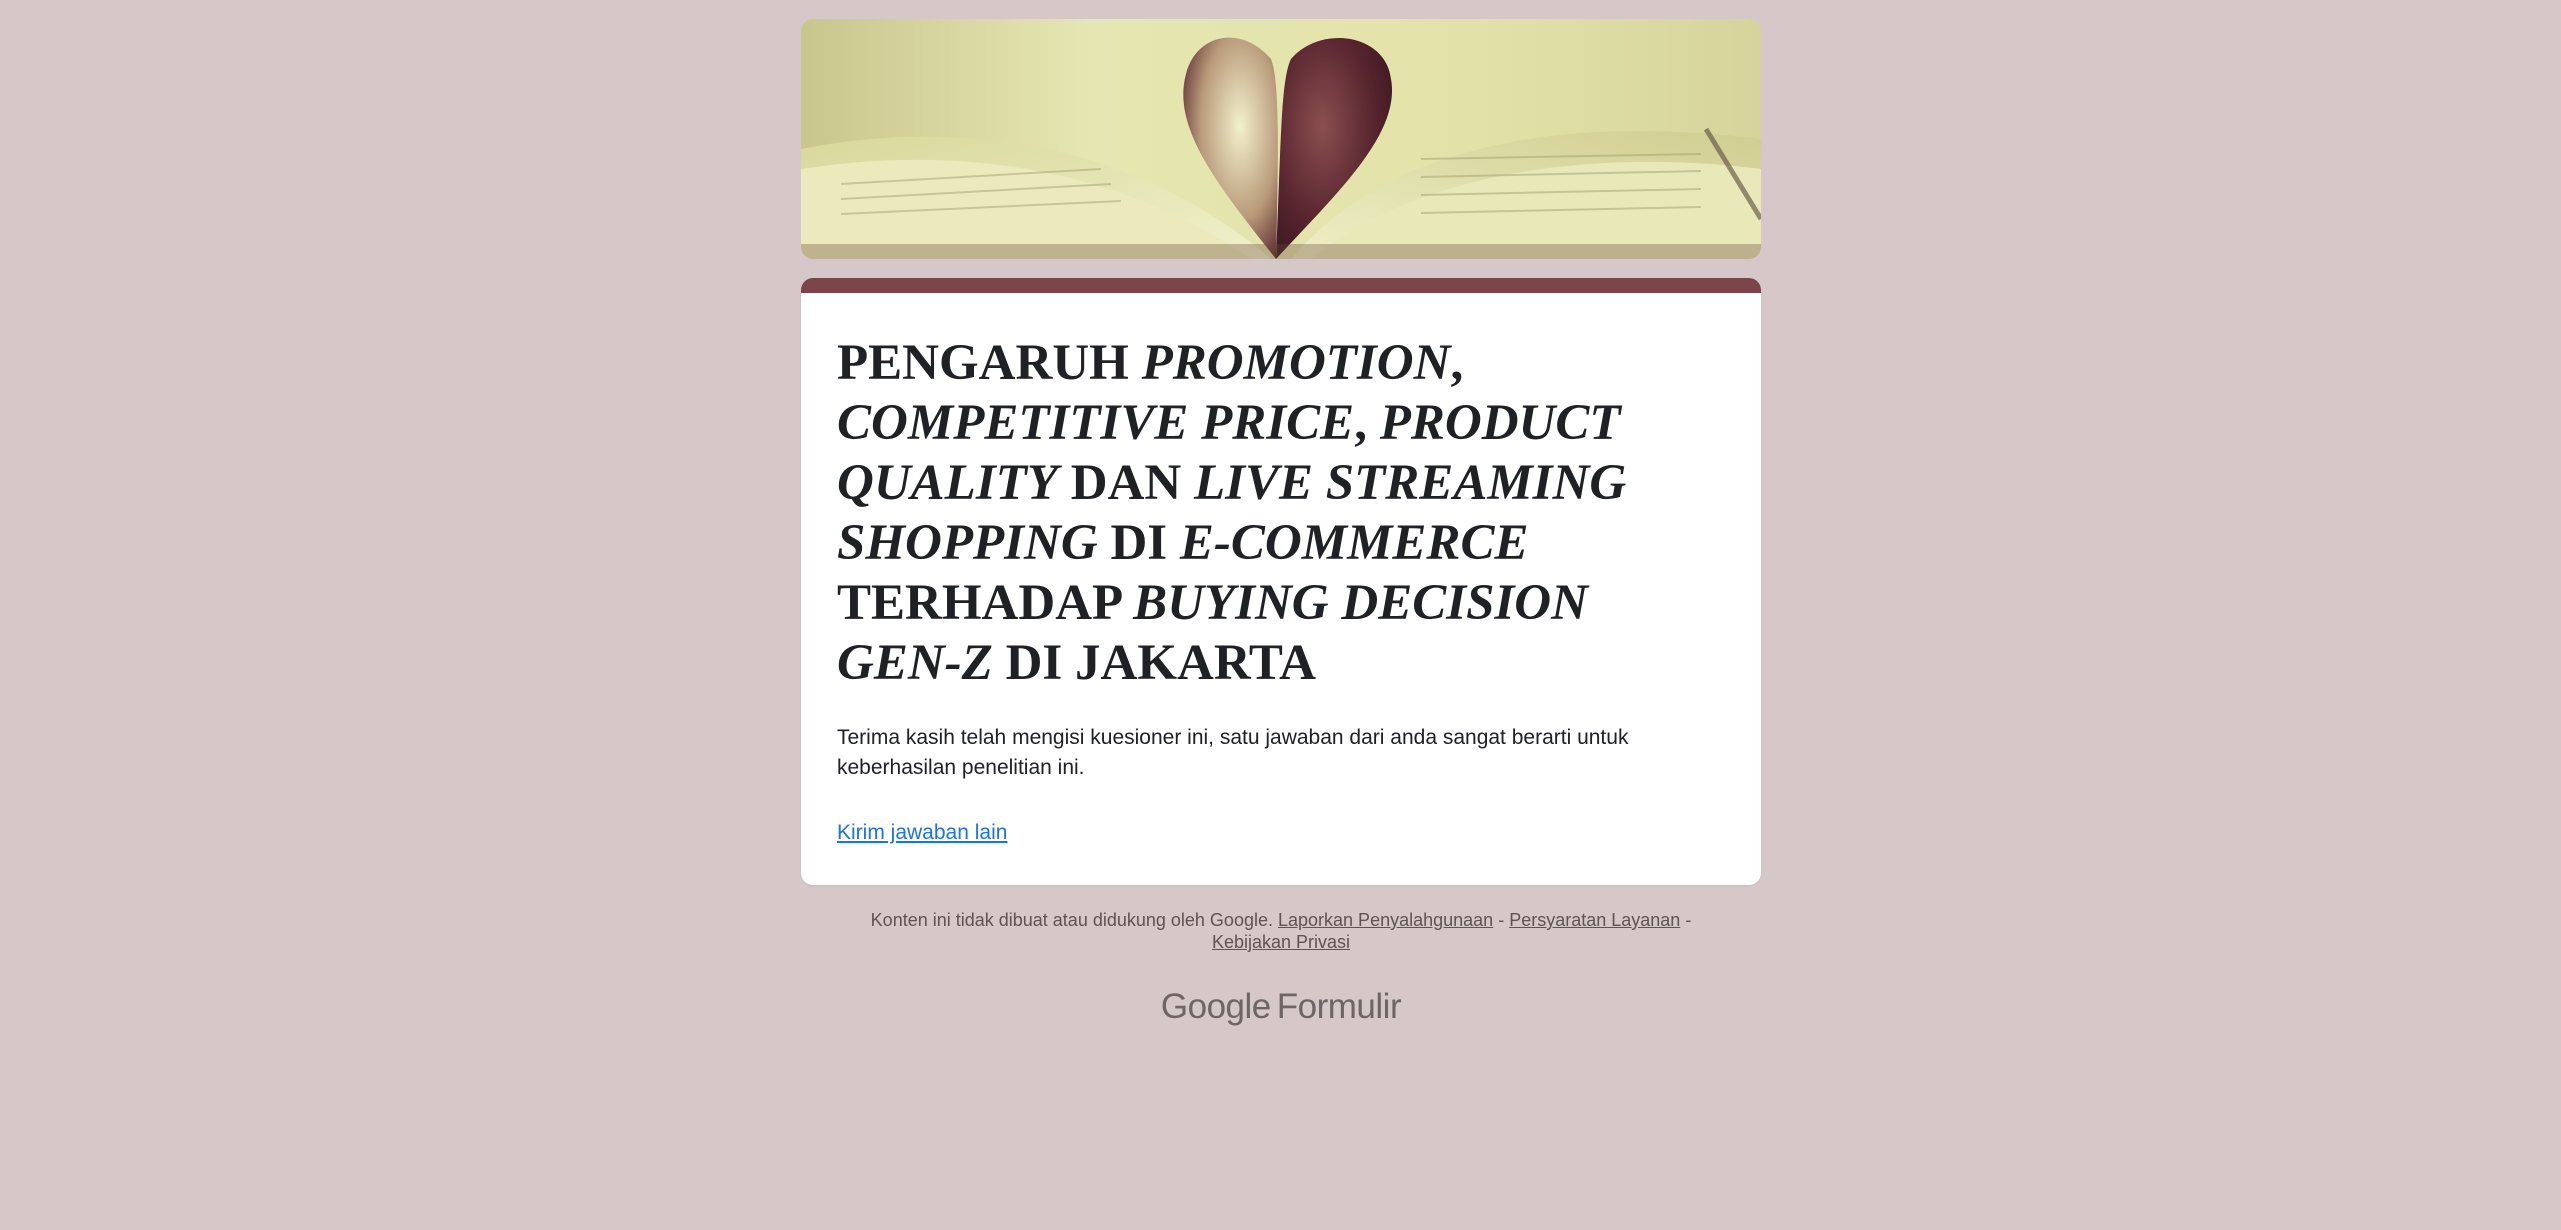 The width and height of the screenshot is (2561, 1230). What do you see at coordinates (1281, 942) in the screenshot?
I see `privacy-policy-link: Kebijakan Privasi` at bounding box center [1281, 942].